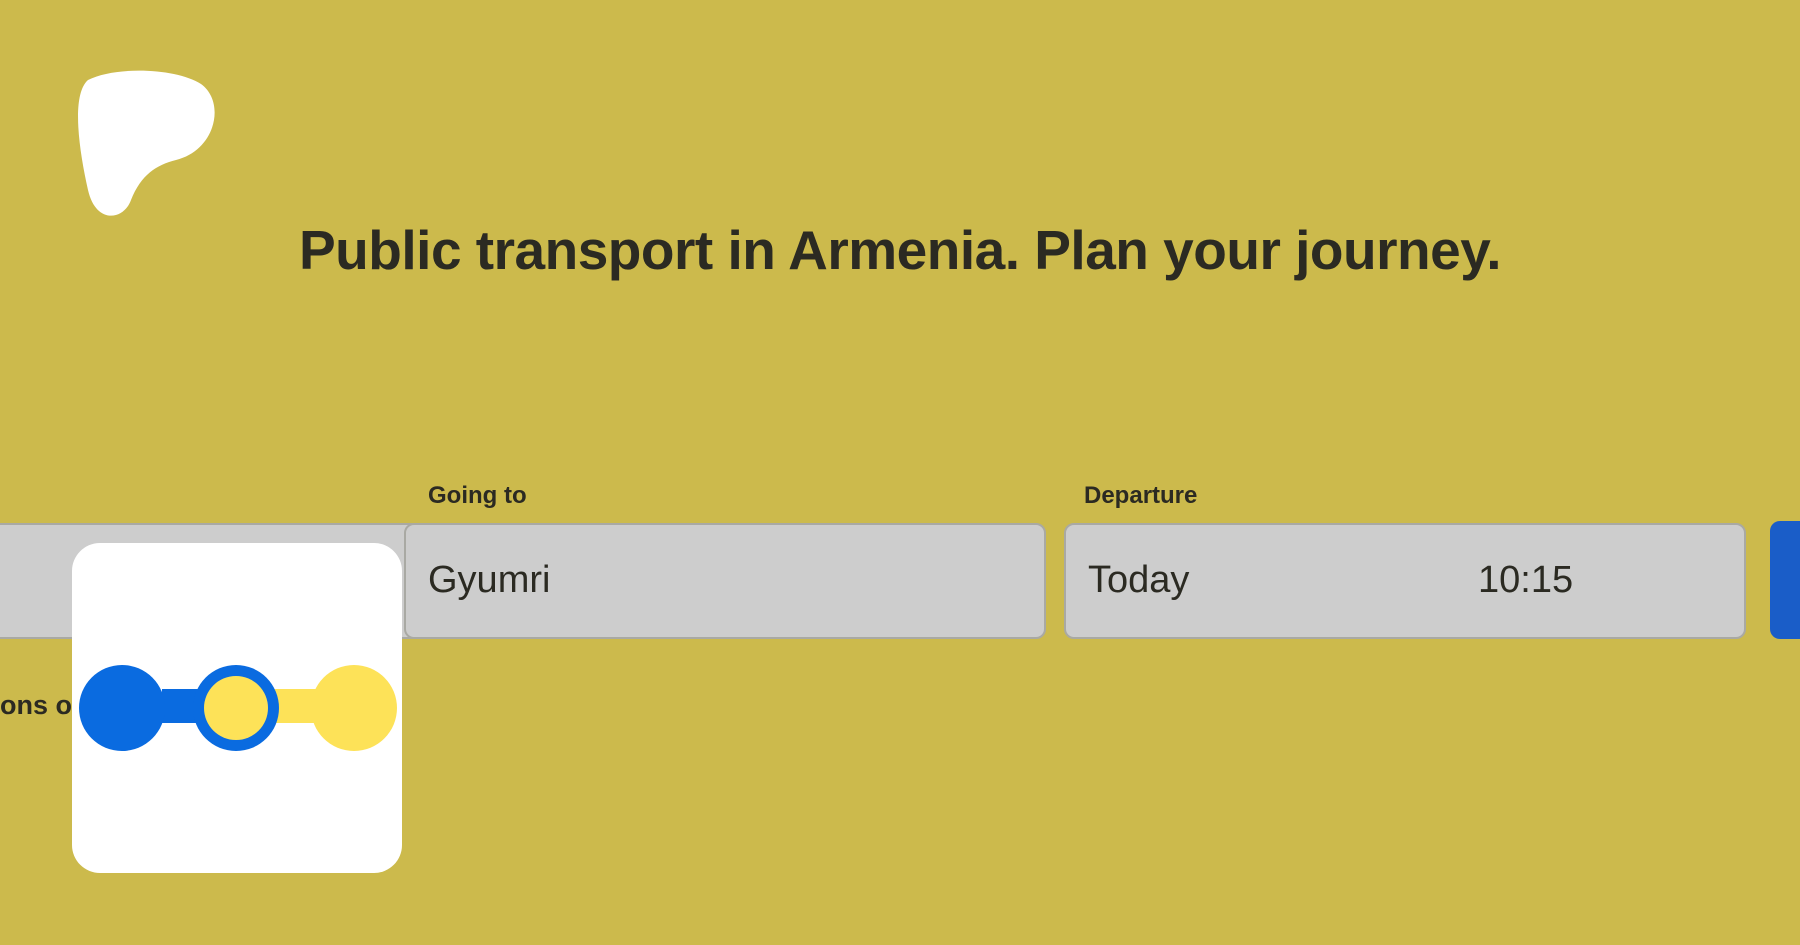  What do you see at coordinates (41, 705) in the screenshot?
I see `partial-helper-text: ons or` at bounding box center [41, 705].